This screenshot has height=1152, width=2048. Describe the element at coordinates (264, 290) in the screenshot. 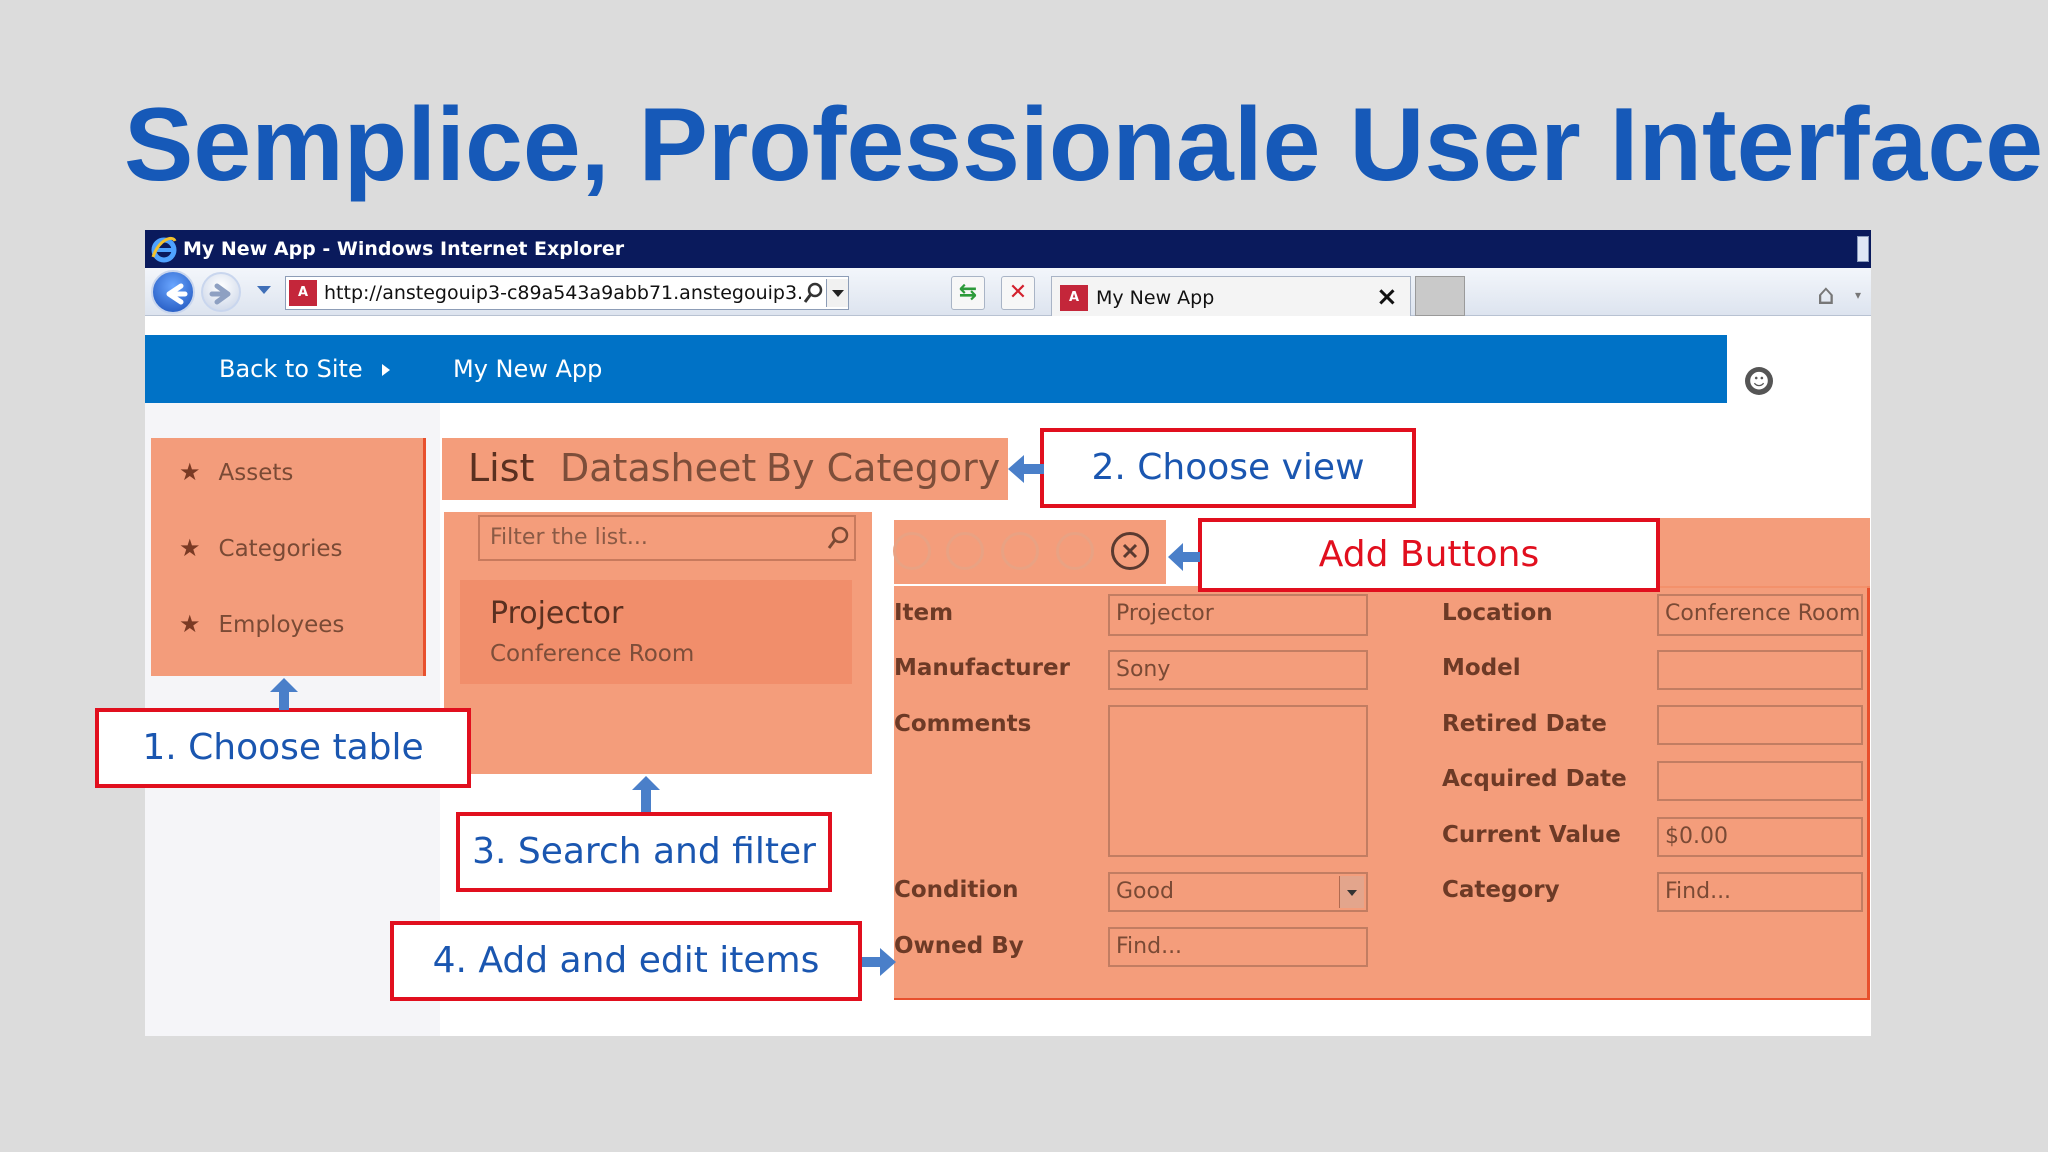

I see `history-dropdown-icon` at that location.